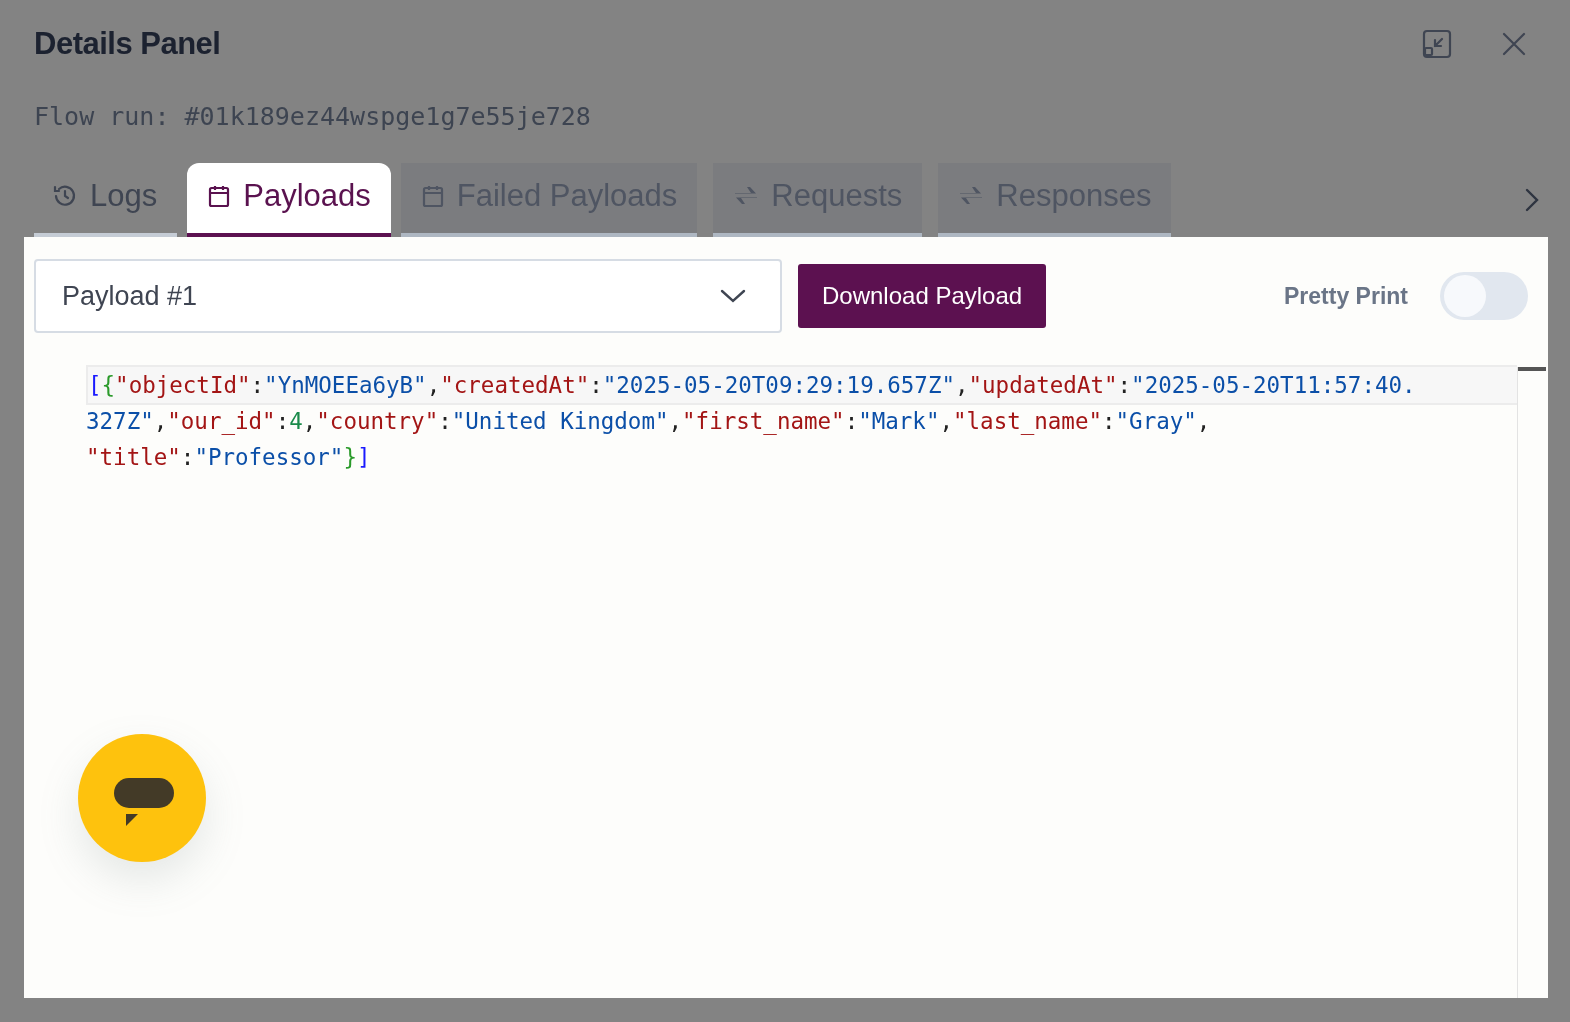  I want to click on history-icon, so click(65, 196).